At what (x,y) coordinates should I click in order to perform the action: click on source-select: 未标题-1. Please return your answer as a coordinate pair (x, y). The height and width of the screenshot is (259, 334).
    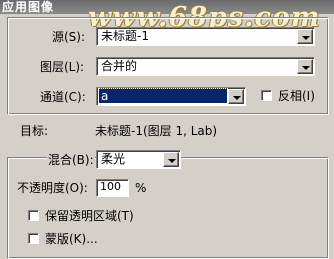
    Looking at the image, I should click on (205, 36).